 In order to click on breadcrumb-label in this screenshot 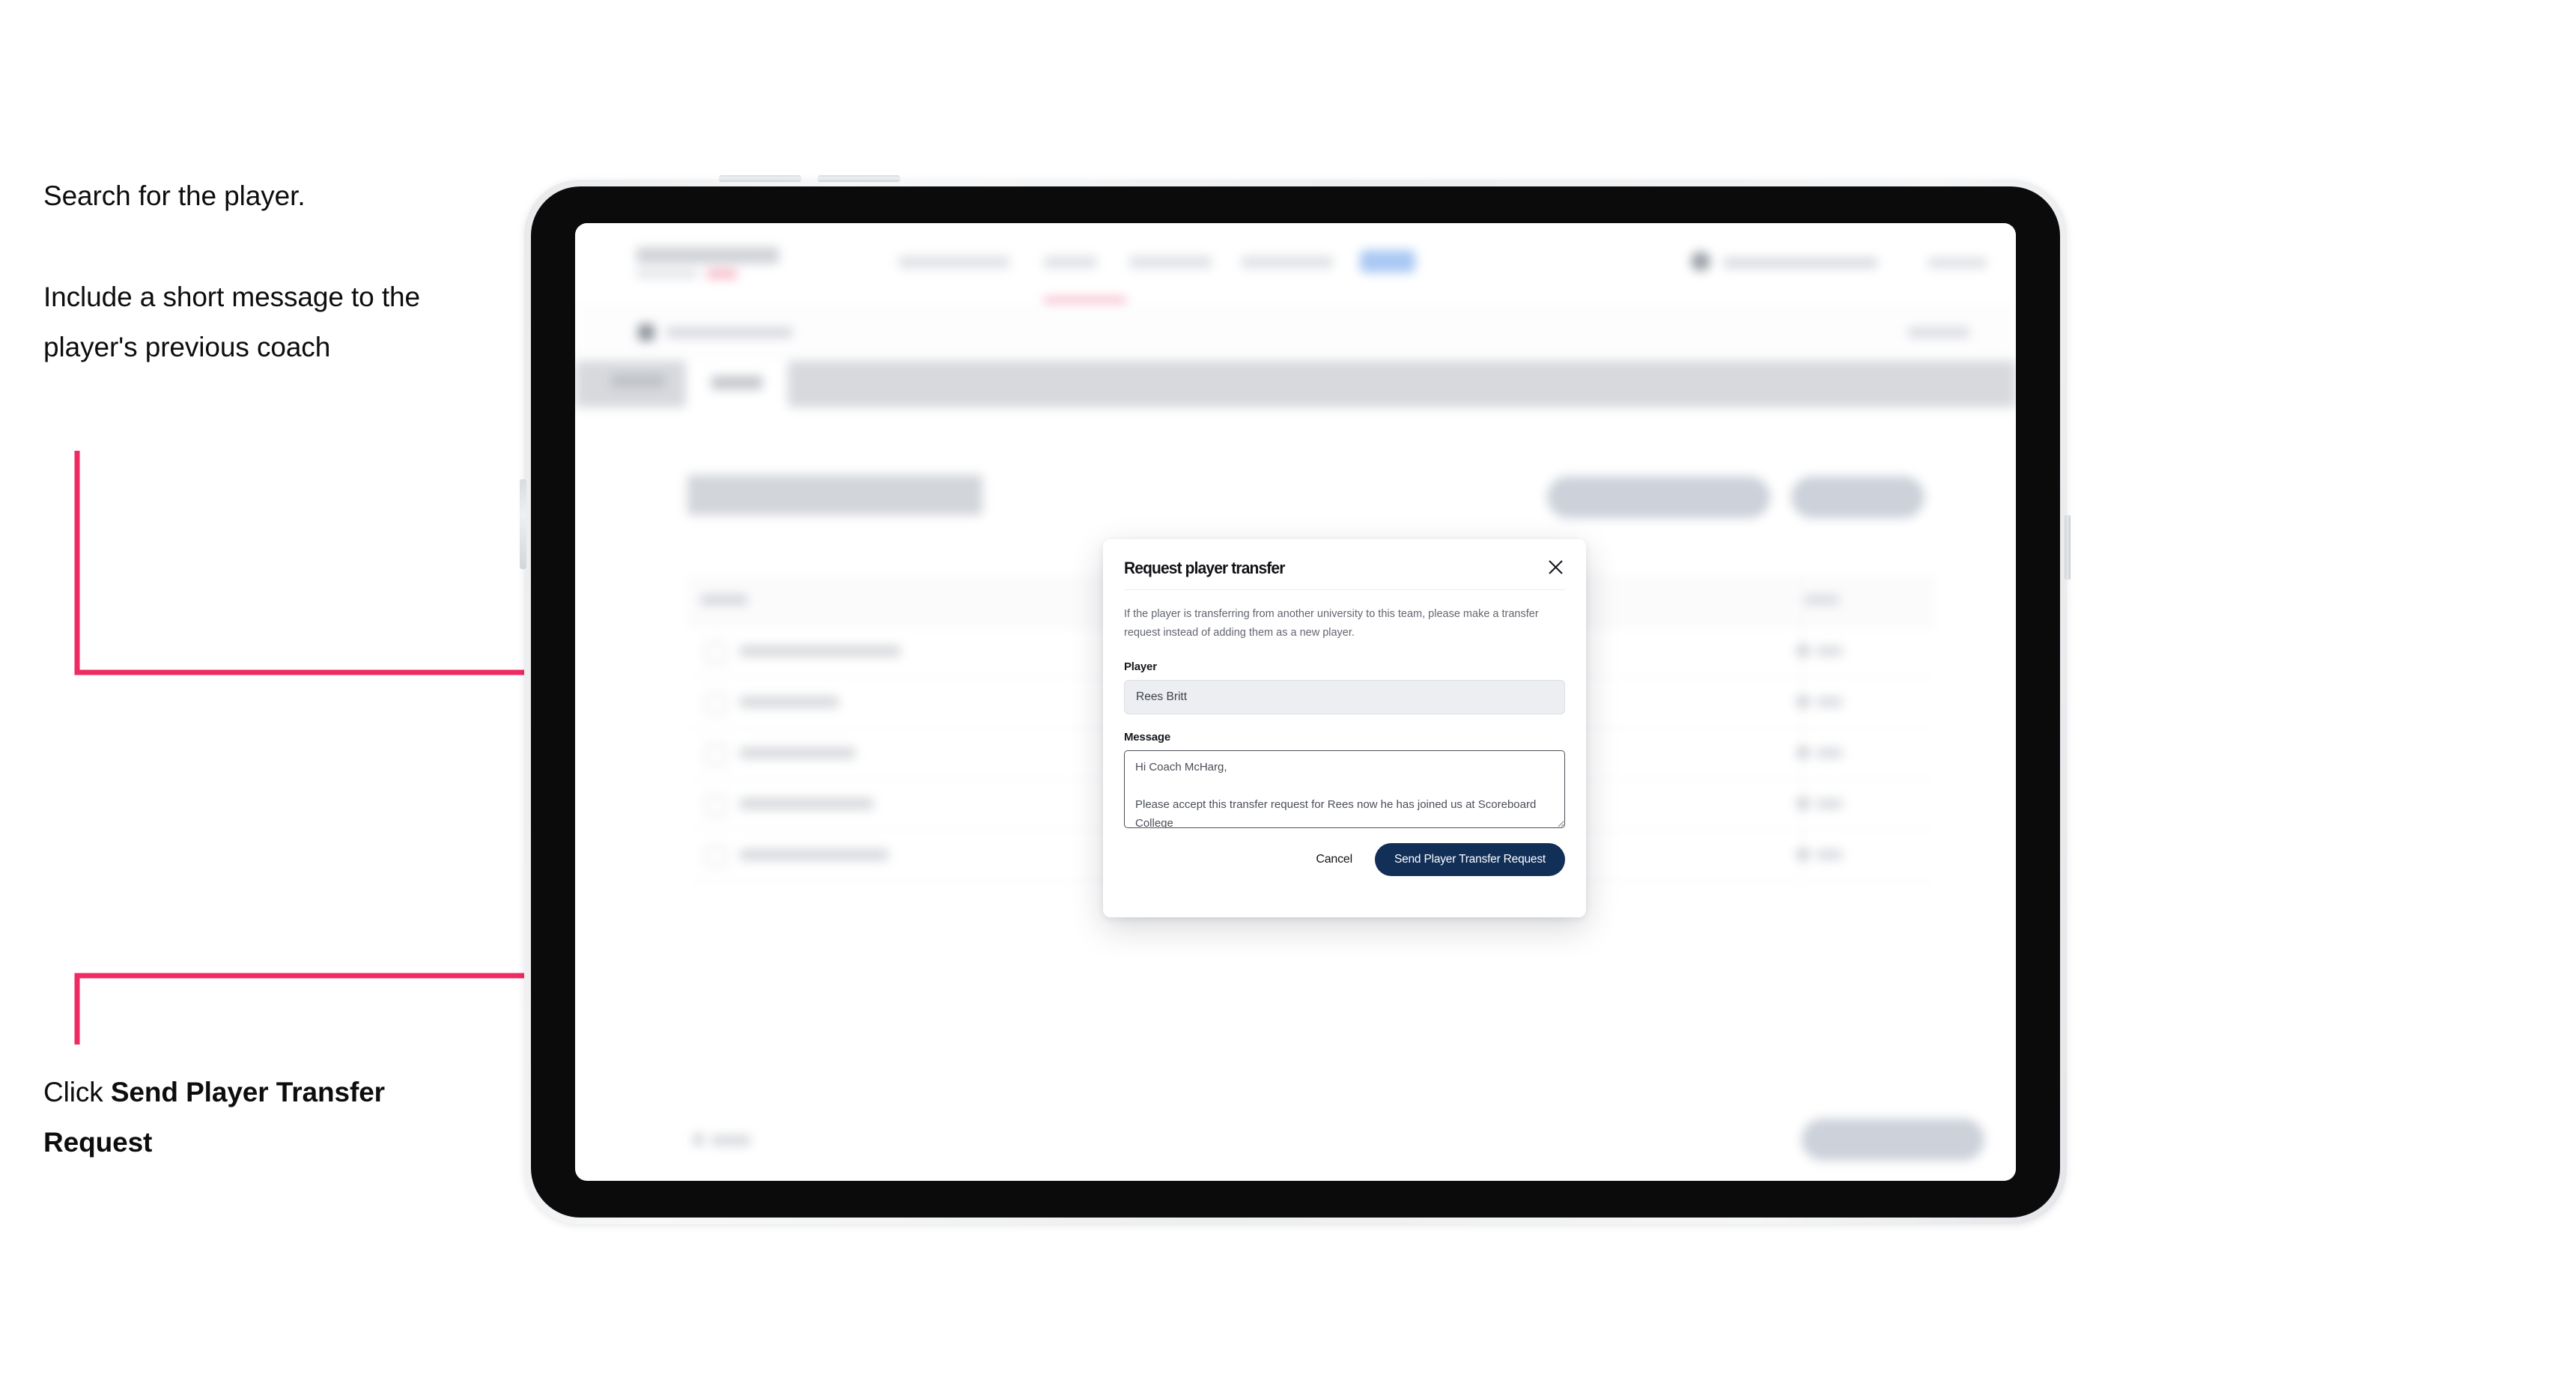, I will do `click(729, 332)`.